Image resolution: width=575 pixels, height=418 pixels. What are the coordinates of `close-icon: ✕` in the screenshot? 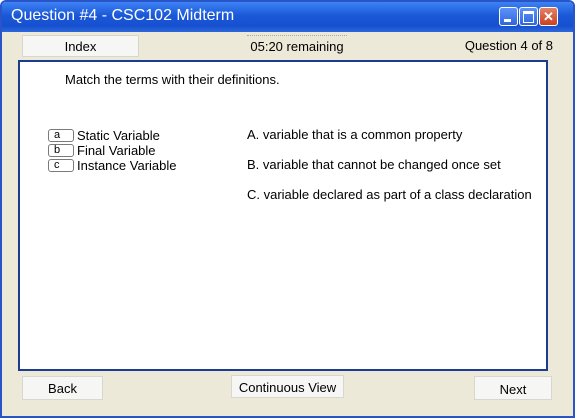 It's located at (548, 16).